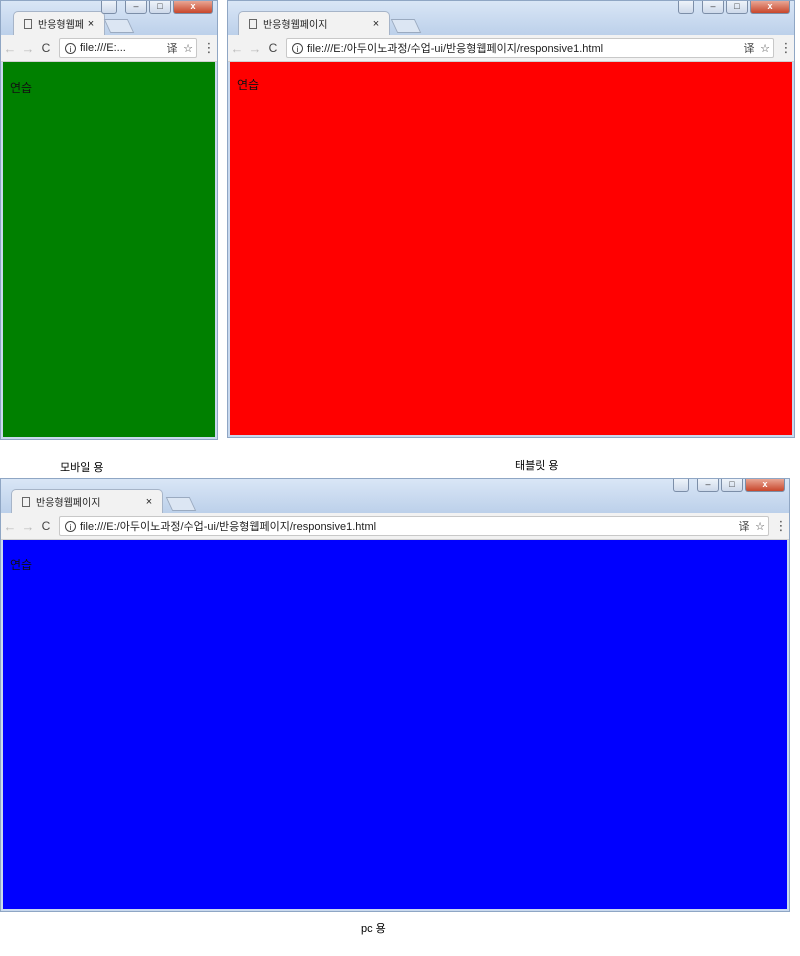 The image size is (800, 956). Describe the element at coordinates (109, 249) in the screenshot. I see `page-content: 연습` at that location.